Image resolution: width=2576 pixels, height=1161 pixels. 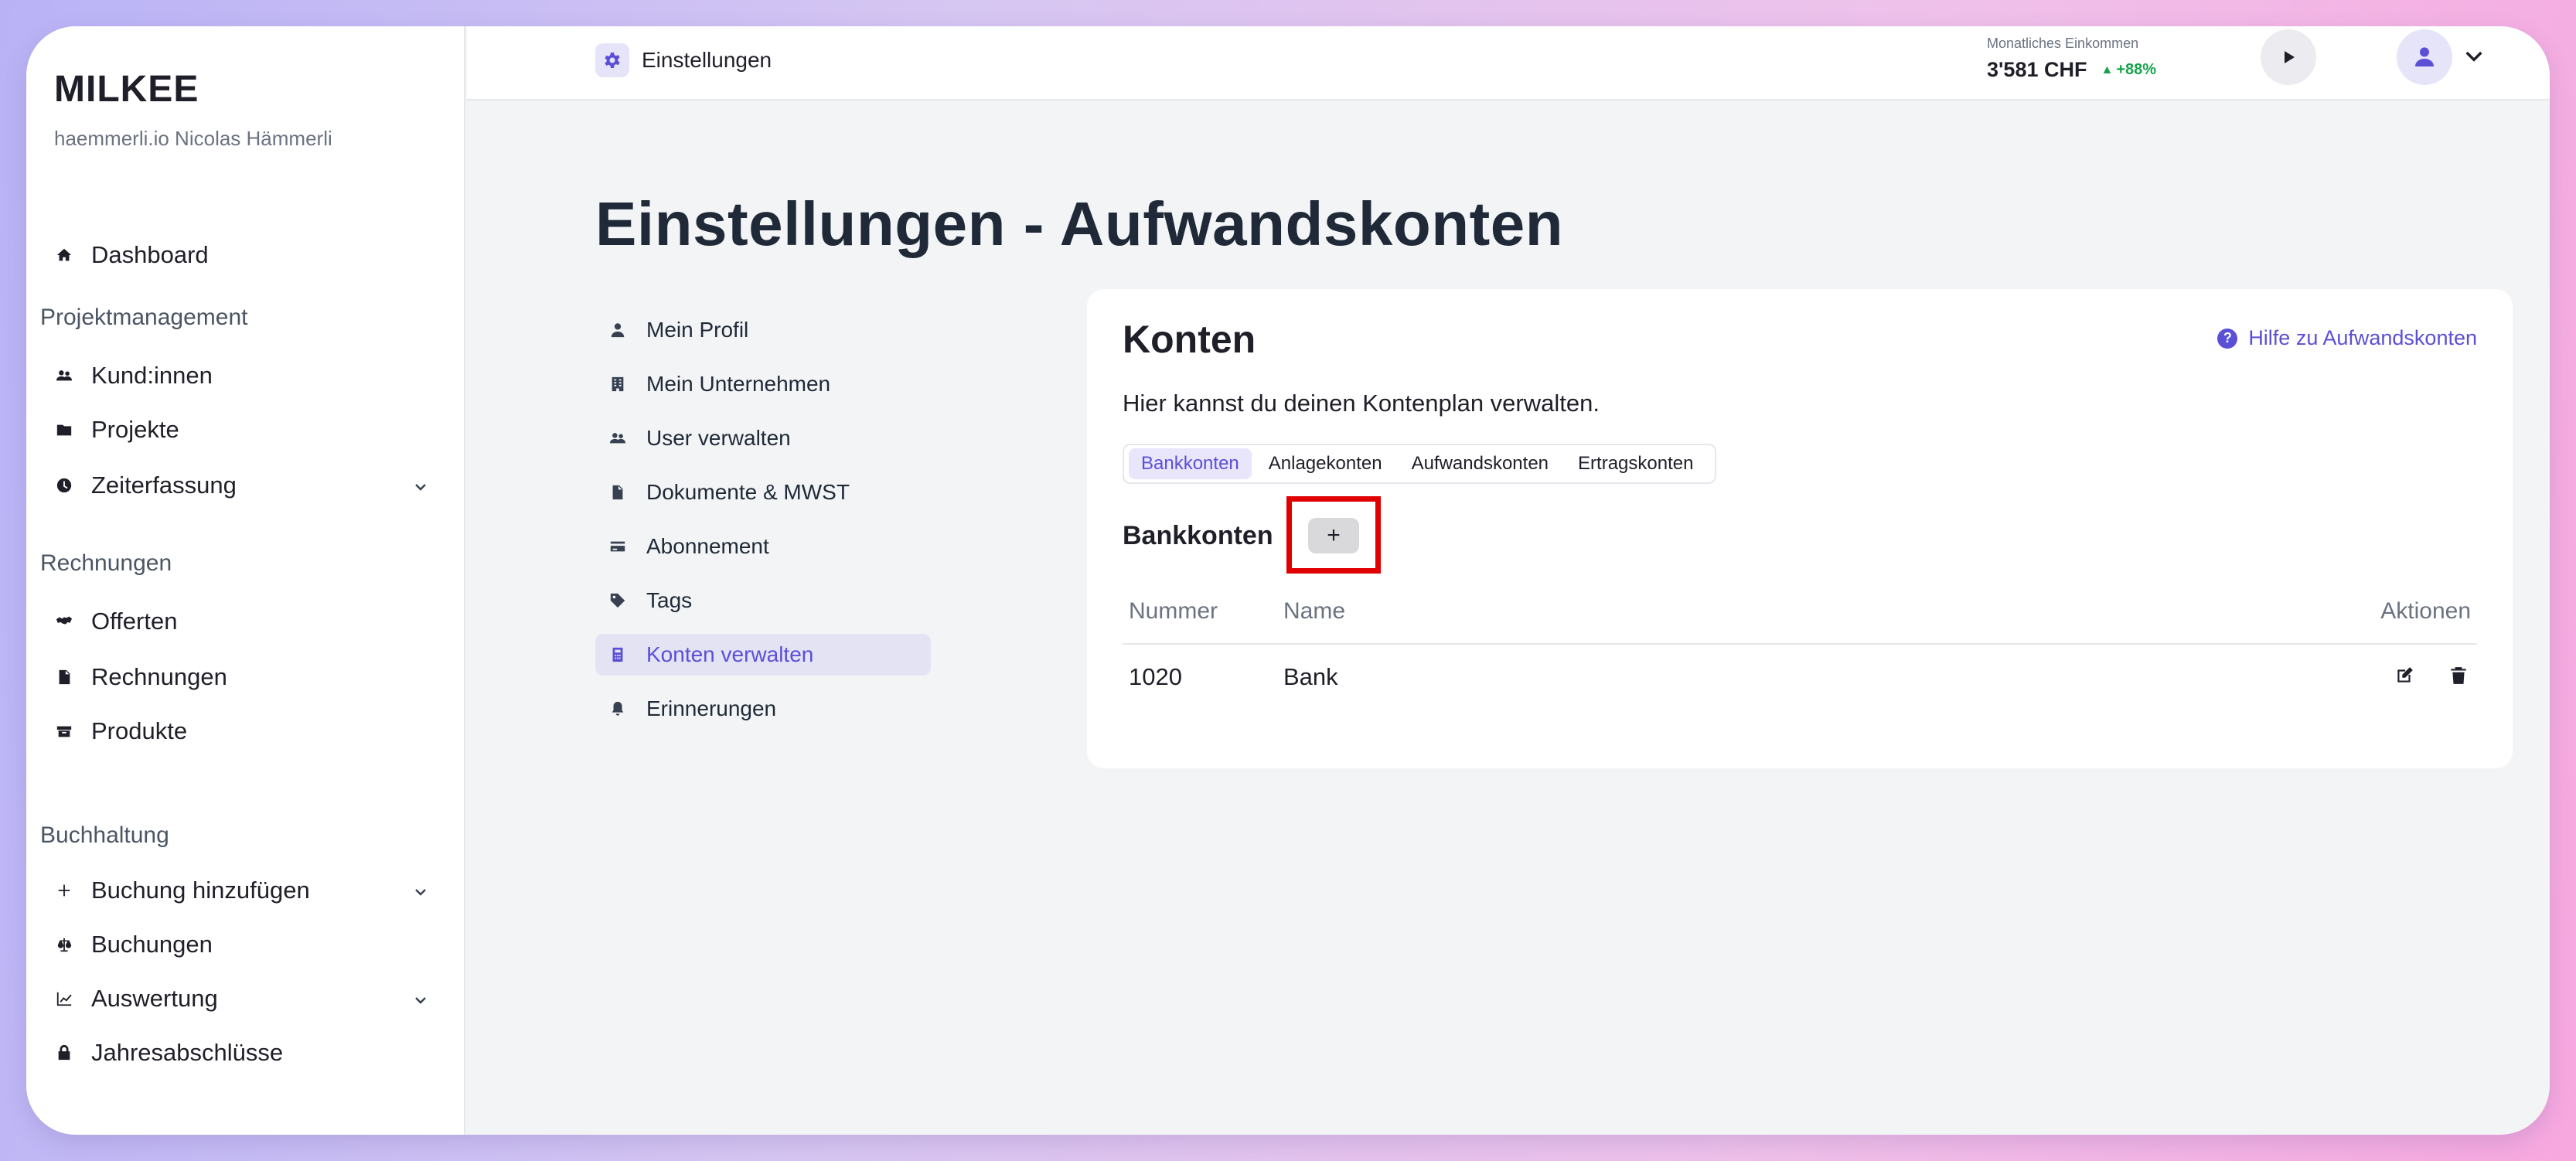 I want to click on sidebar-item-jahresabschluesse: Jahresabschlüsse, so click(x=243, y=1052).